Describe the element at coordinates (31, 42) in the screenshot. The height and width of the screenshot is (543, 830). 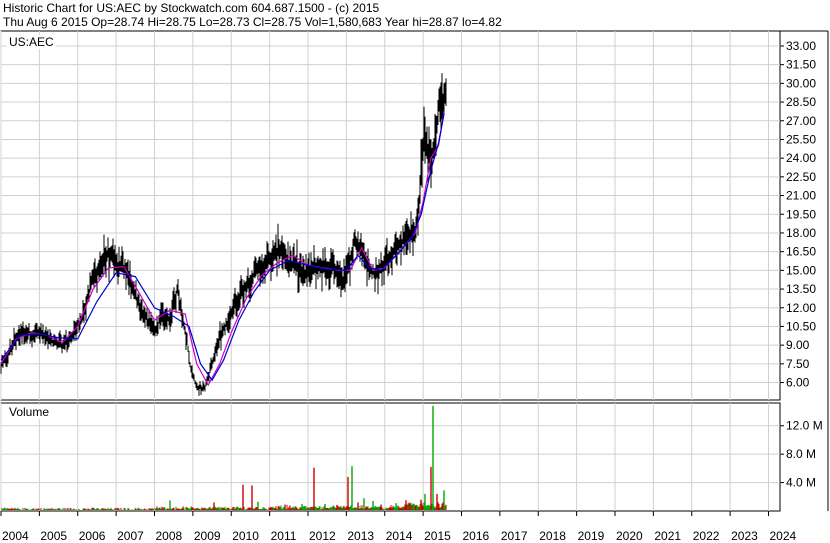
I see `price-panel-label: US:AEC` at that location.